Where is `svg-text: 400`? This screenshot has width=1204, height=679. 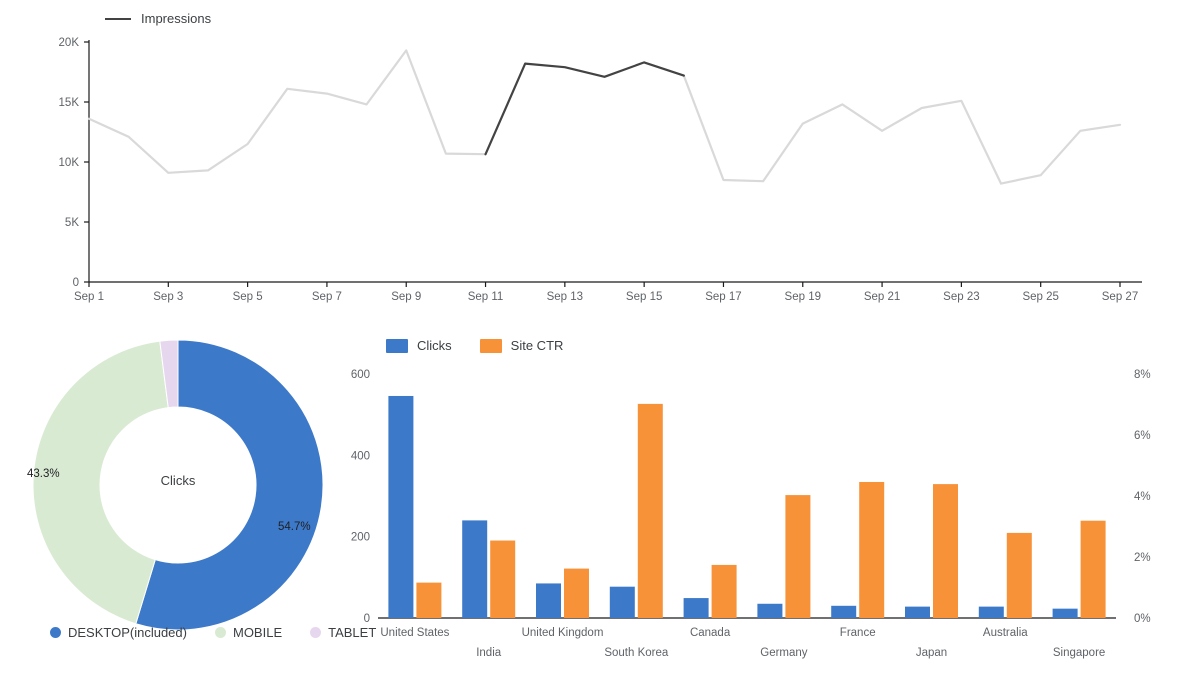 svg-text: 400 is located at coordinates (360, 456).